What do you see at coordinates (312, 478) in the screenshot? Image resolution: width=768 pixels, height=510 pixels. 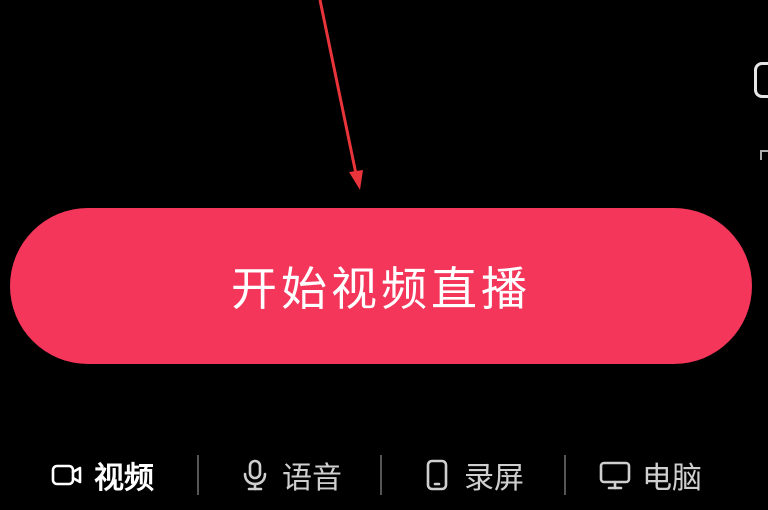 I see `mode-label-voice: 语音` at bounding box center [312, 478].